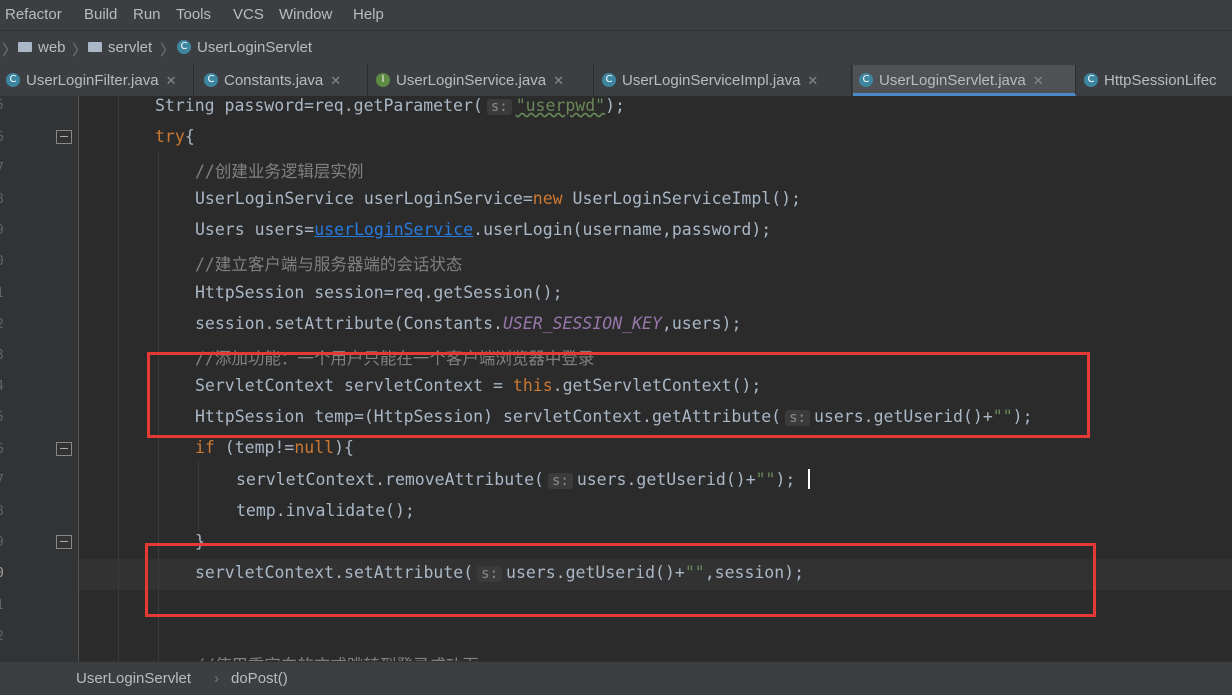 The height and width of the screenshot is (695, 1232). I want to click on code-comment: //建立客户端与服务器端的会话状态, so click(329, 264).